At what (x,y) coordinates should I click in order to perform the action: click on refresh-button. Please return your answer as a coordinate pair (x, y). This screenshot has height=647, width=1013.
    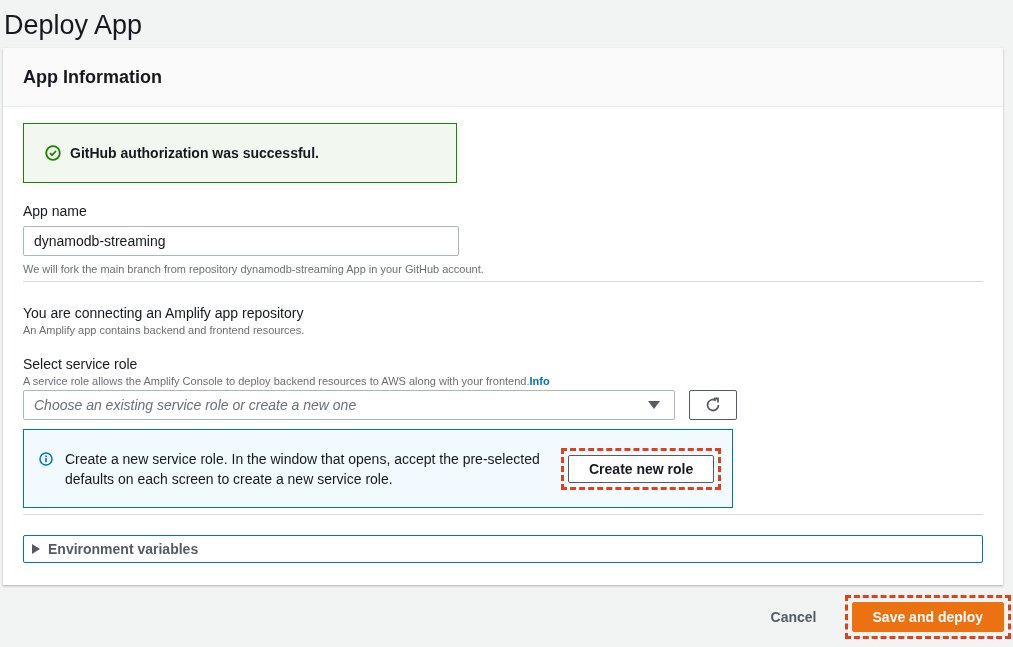
    Looking at the image, I should click on (713, 405).